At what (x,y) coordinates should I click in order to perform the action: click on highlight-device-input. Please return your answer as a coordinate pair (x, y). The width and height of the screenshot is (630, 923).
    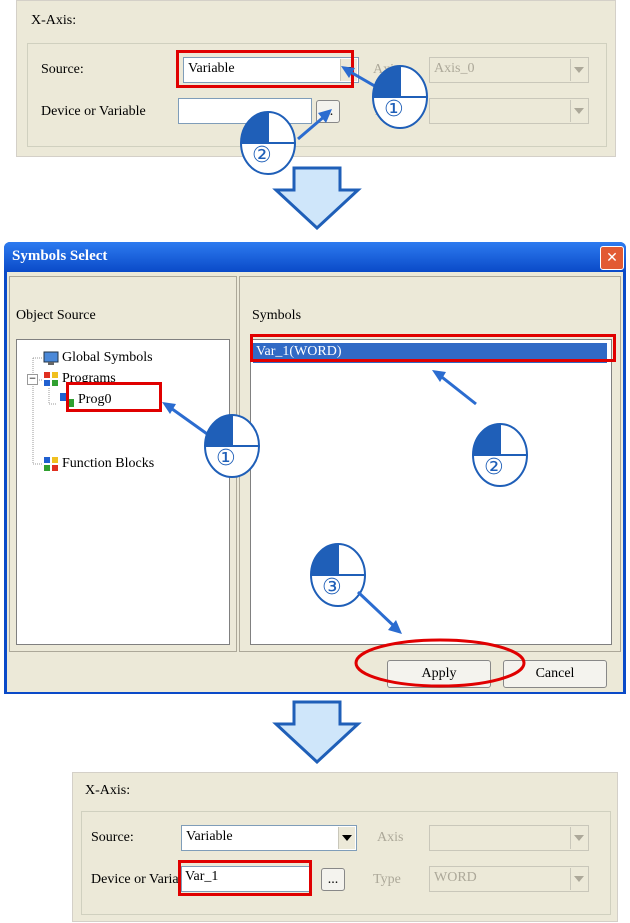
    Looking at the image, I should click on (245, 878).